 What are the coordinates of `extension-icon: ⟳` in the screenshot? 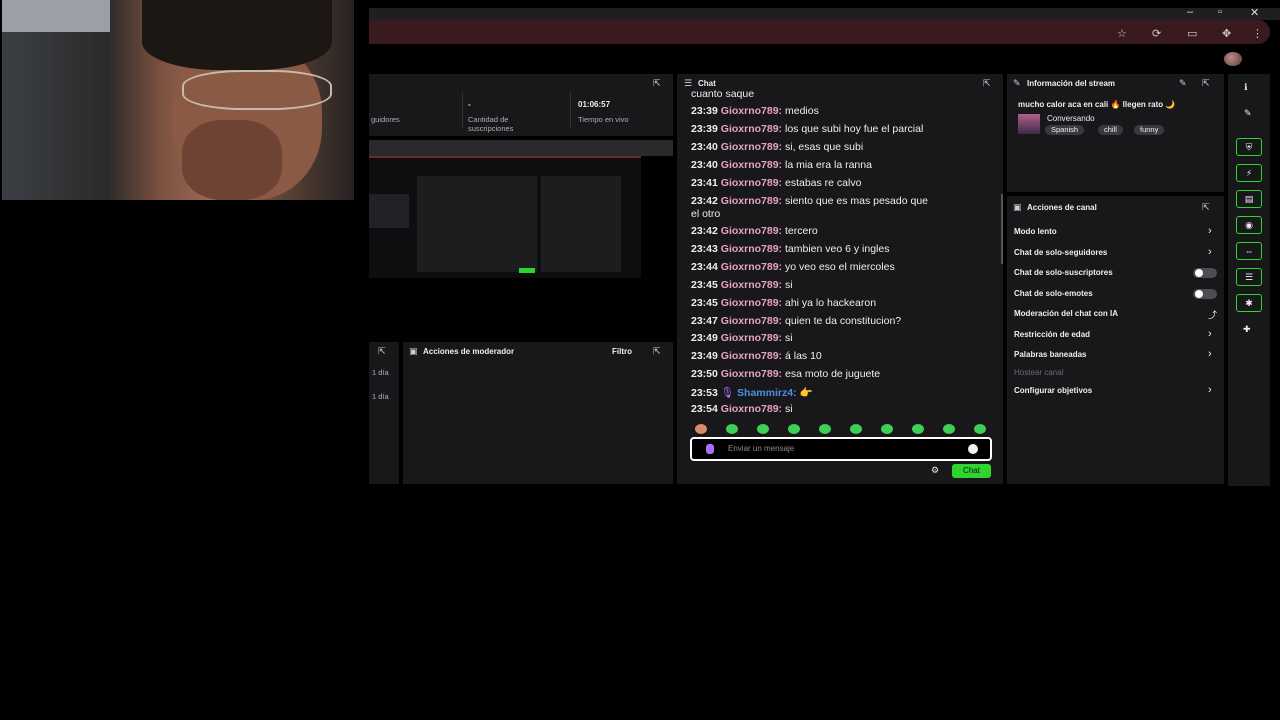 It's located at (1156, 33).